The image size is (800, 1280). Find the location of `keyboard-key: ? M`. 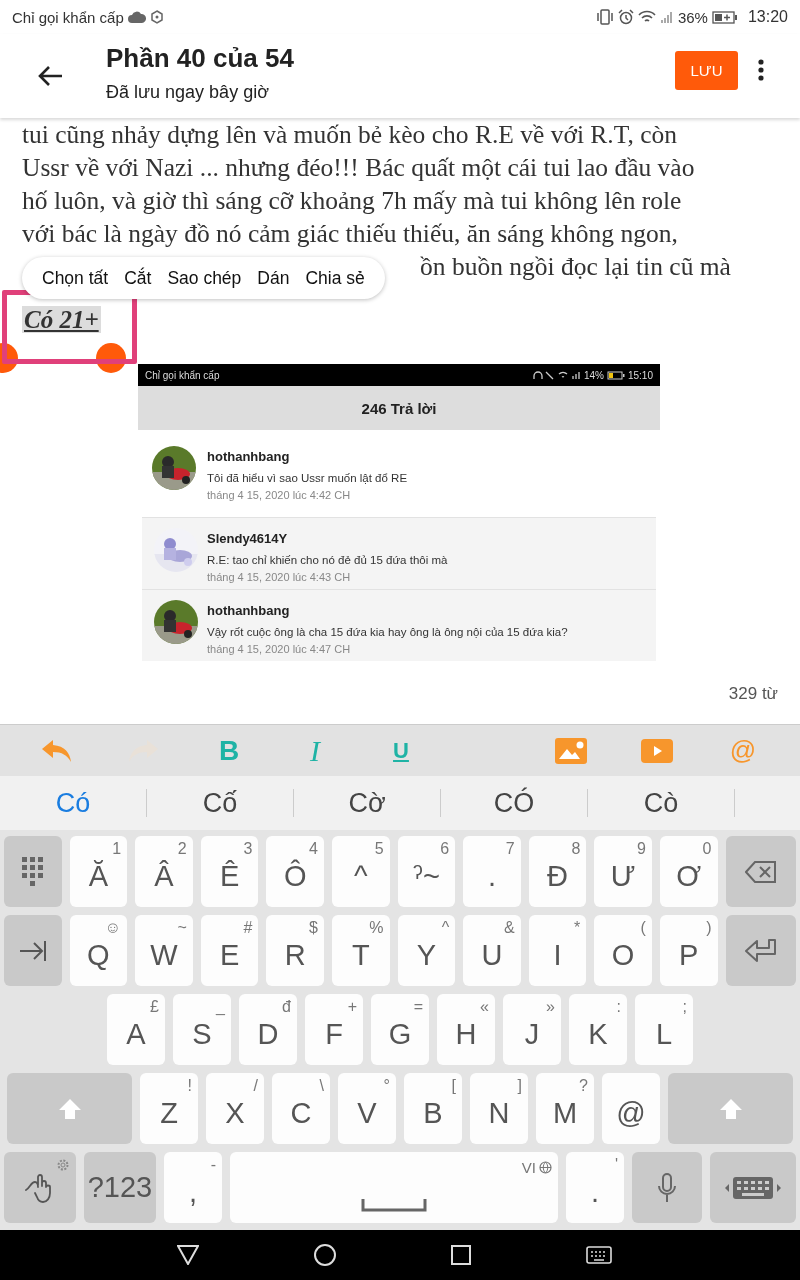

keyboard-key: ? M is located at coordinates (565, 1108).